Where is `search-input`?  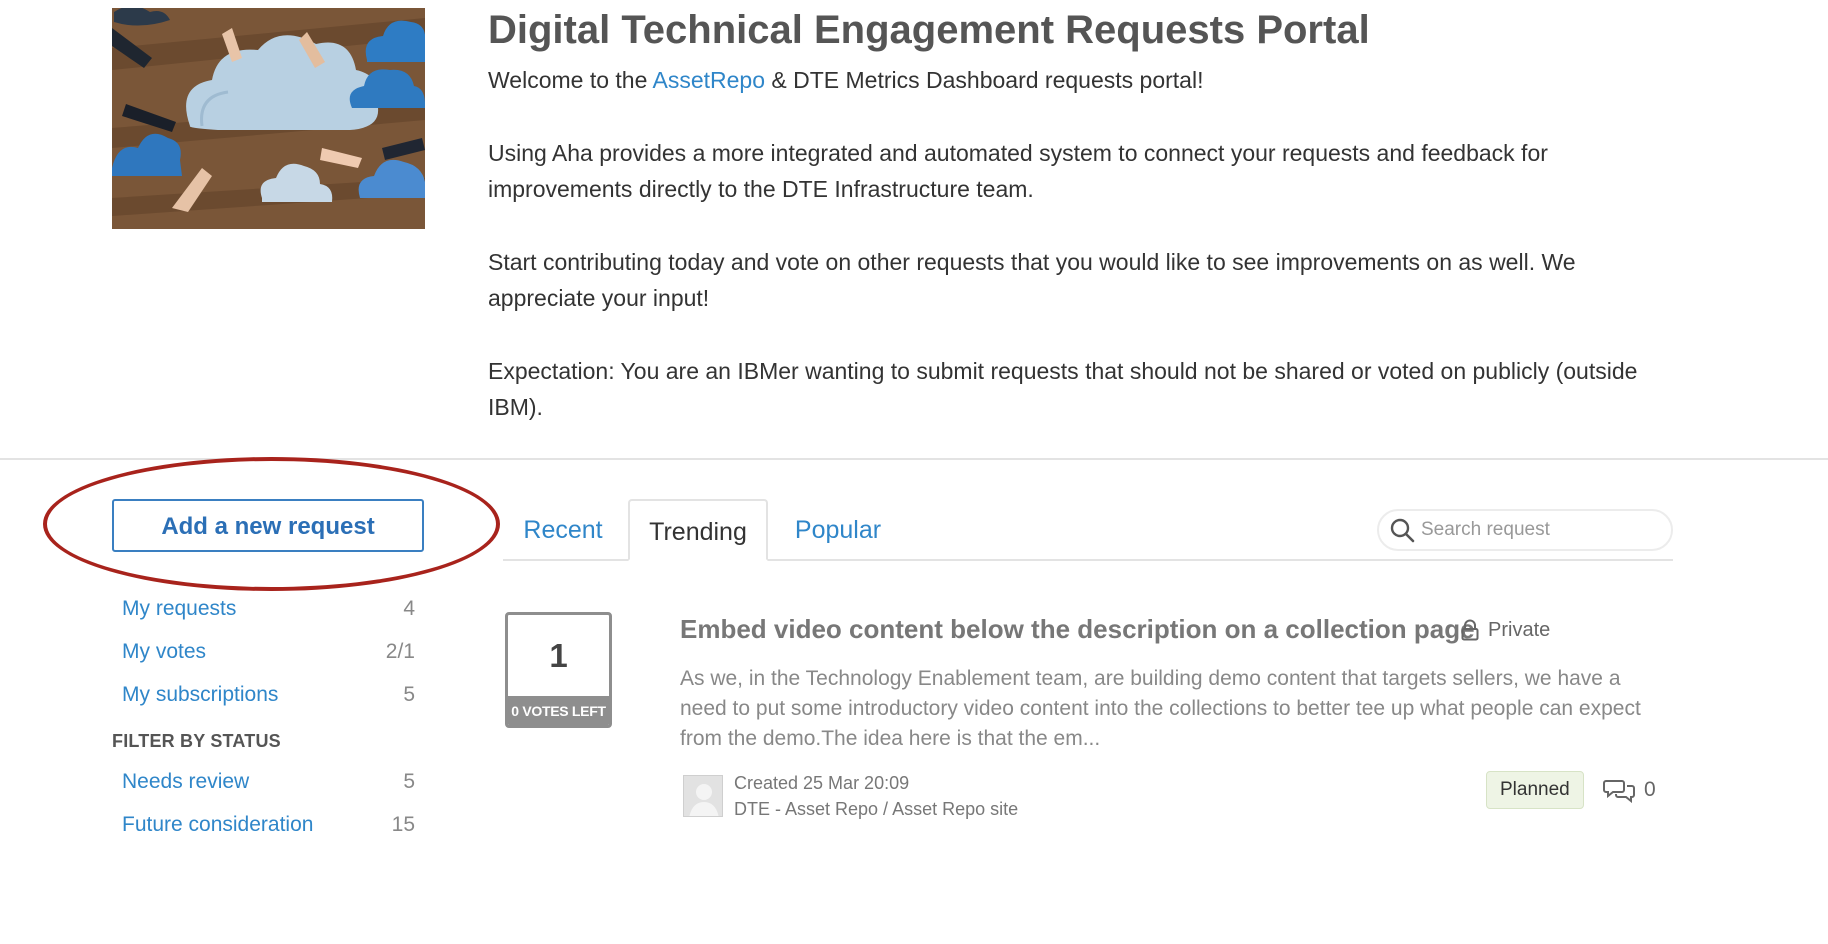
search-input is located at coordinates (1541, 530).